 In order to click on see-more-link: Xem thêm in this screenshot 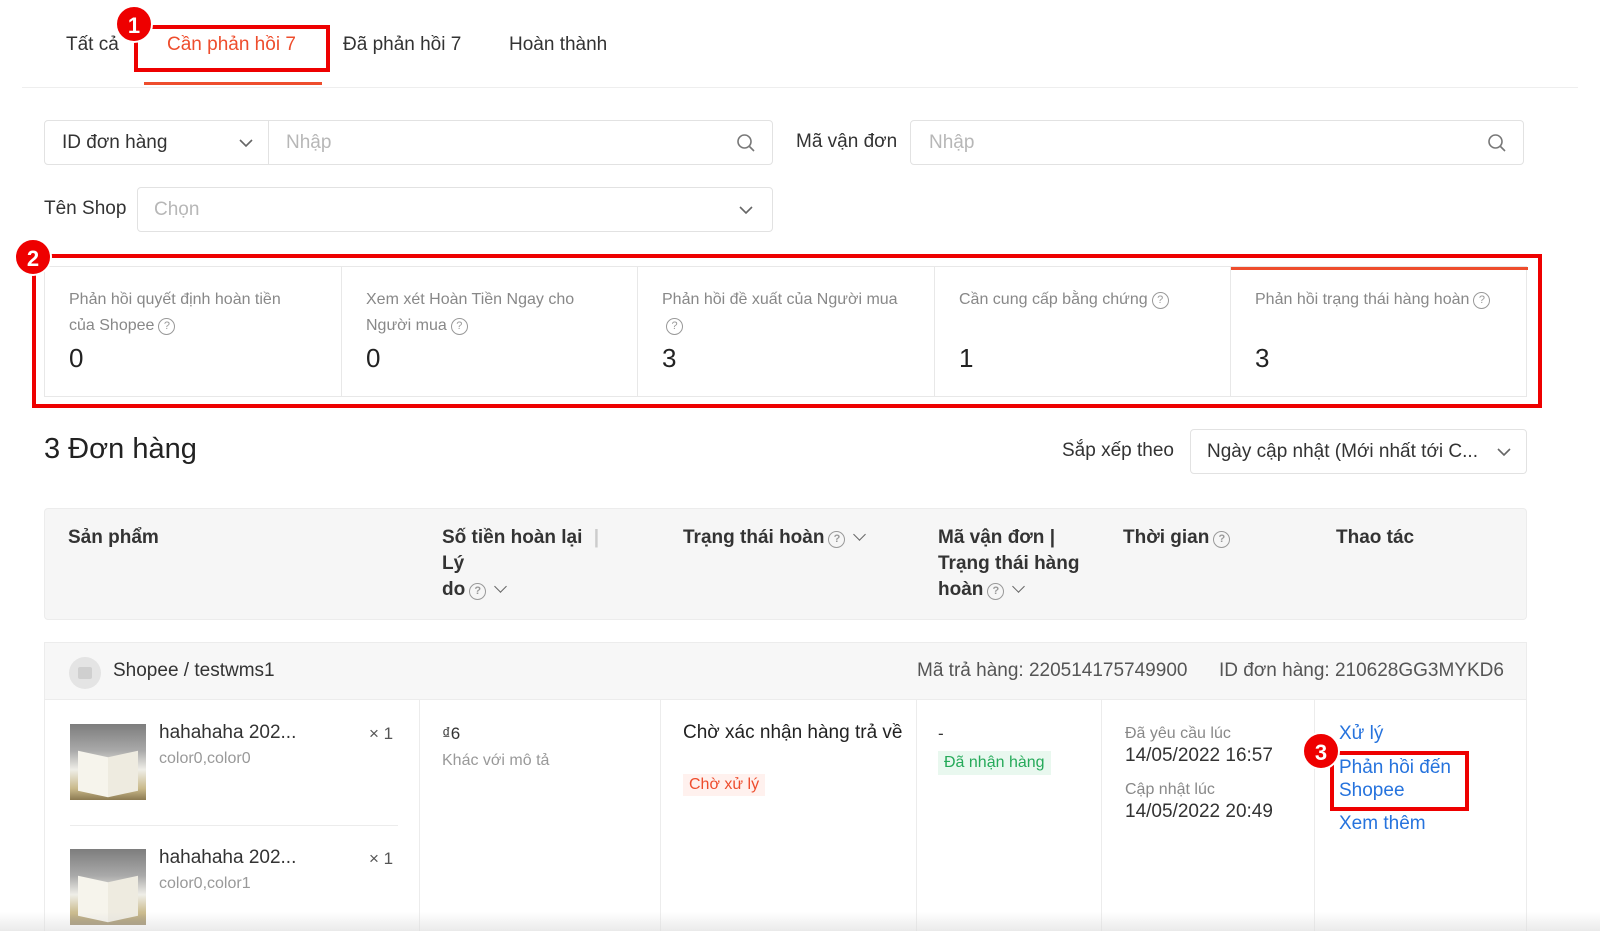, I will do `click(1382, 823)`.